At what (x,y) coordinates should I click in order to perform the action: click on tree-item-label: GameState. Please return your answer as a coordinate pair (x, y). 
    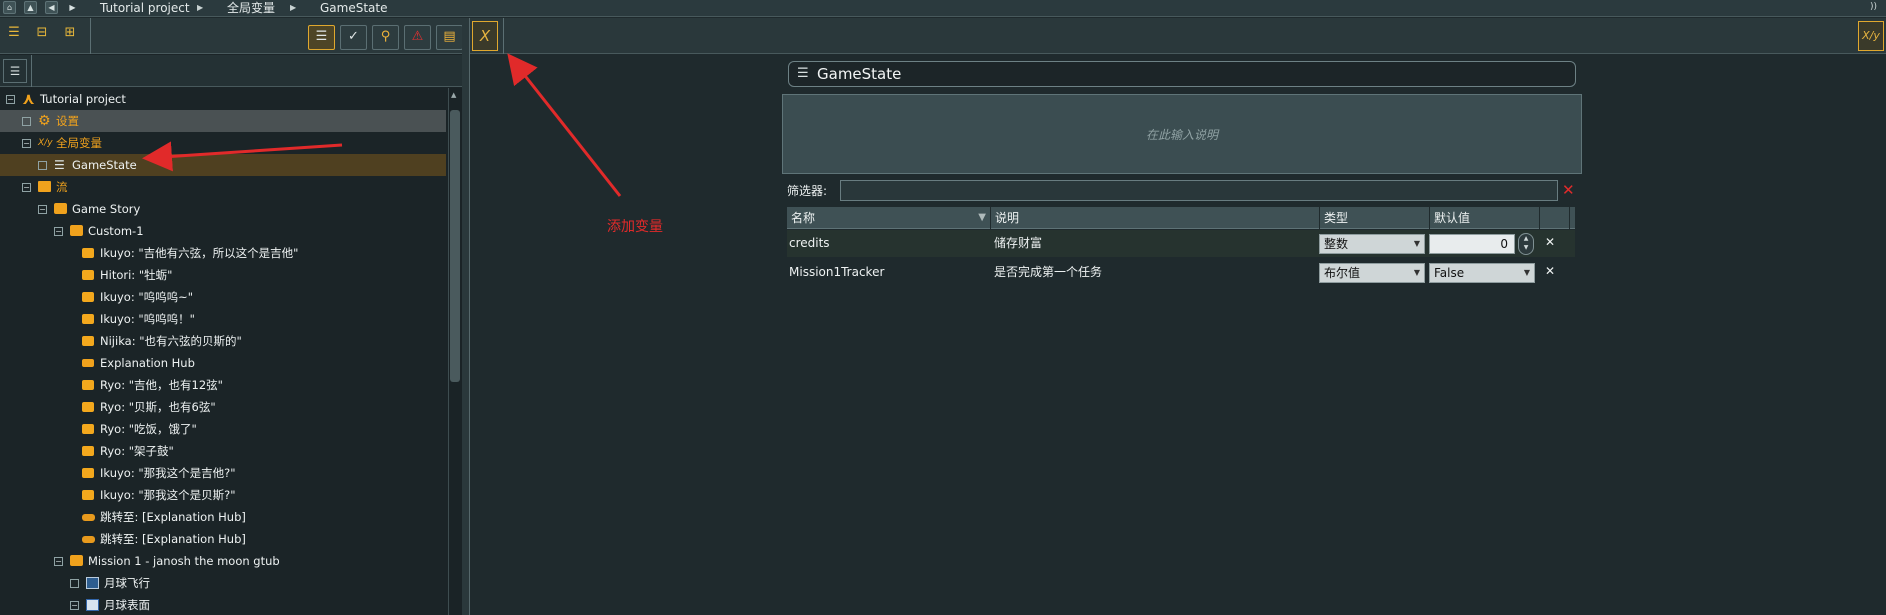
    Looking at the image, I should click on (104, 165).